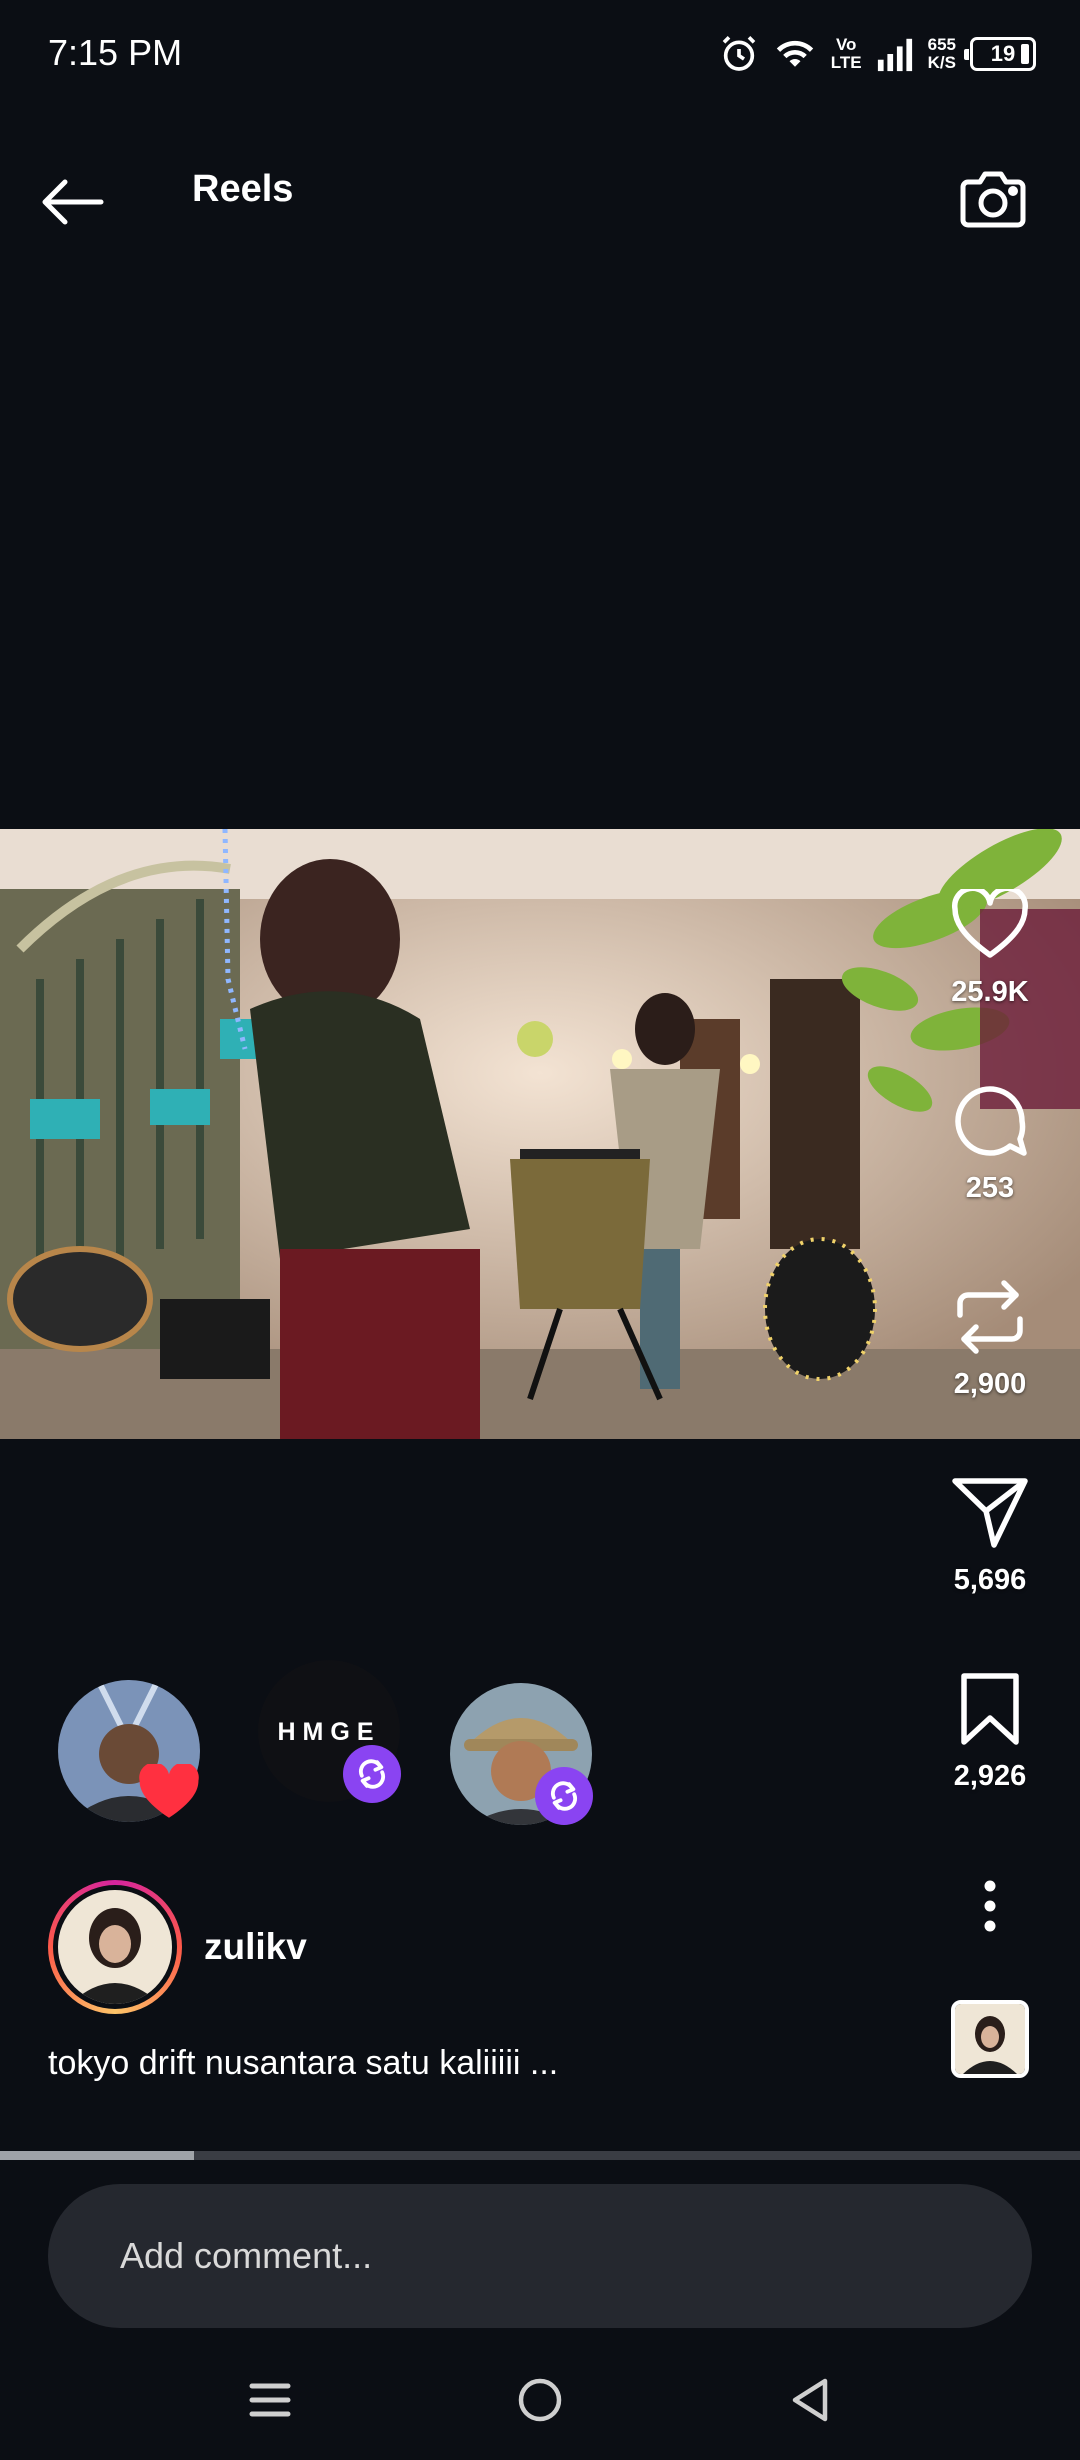 Image resolution: width=1080 pixels, height=2460 pixels. What do you see at coordinates (329, 1732) in the screenshot?
I see `friend-label-hmge: HMGE` at bounding box center [329, 1732].